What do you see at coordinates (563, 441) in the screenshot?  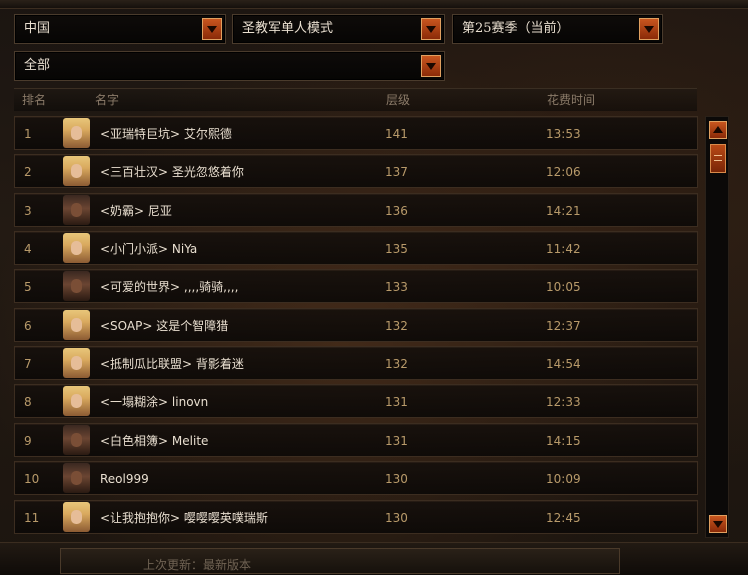 I see `row-time: 14:15` at bounding box center [563, 441].